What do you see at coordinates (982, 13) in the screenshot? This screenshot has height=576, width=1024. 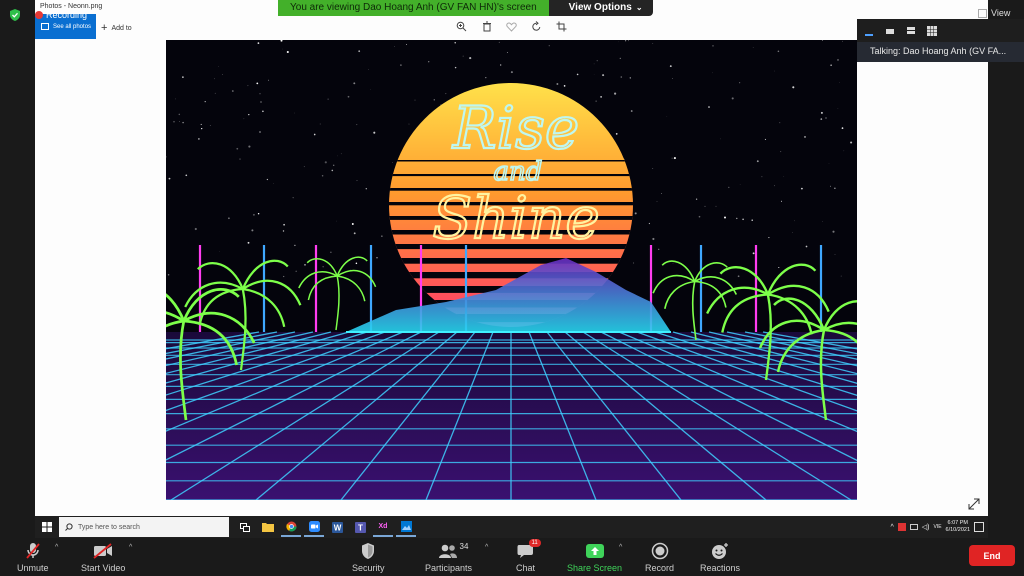 I see `view-grid-icon` at bounding box center [982, 13].